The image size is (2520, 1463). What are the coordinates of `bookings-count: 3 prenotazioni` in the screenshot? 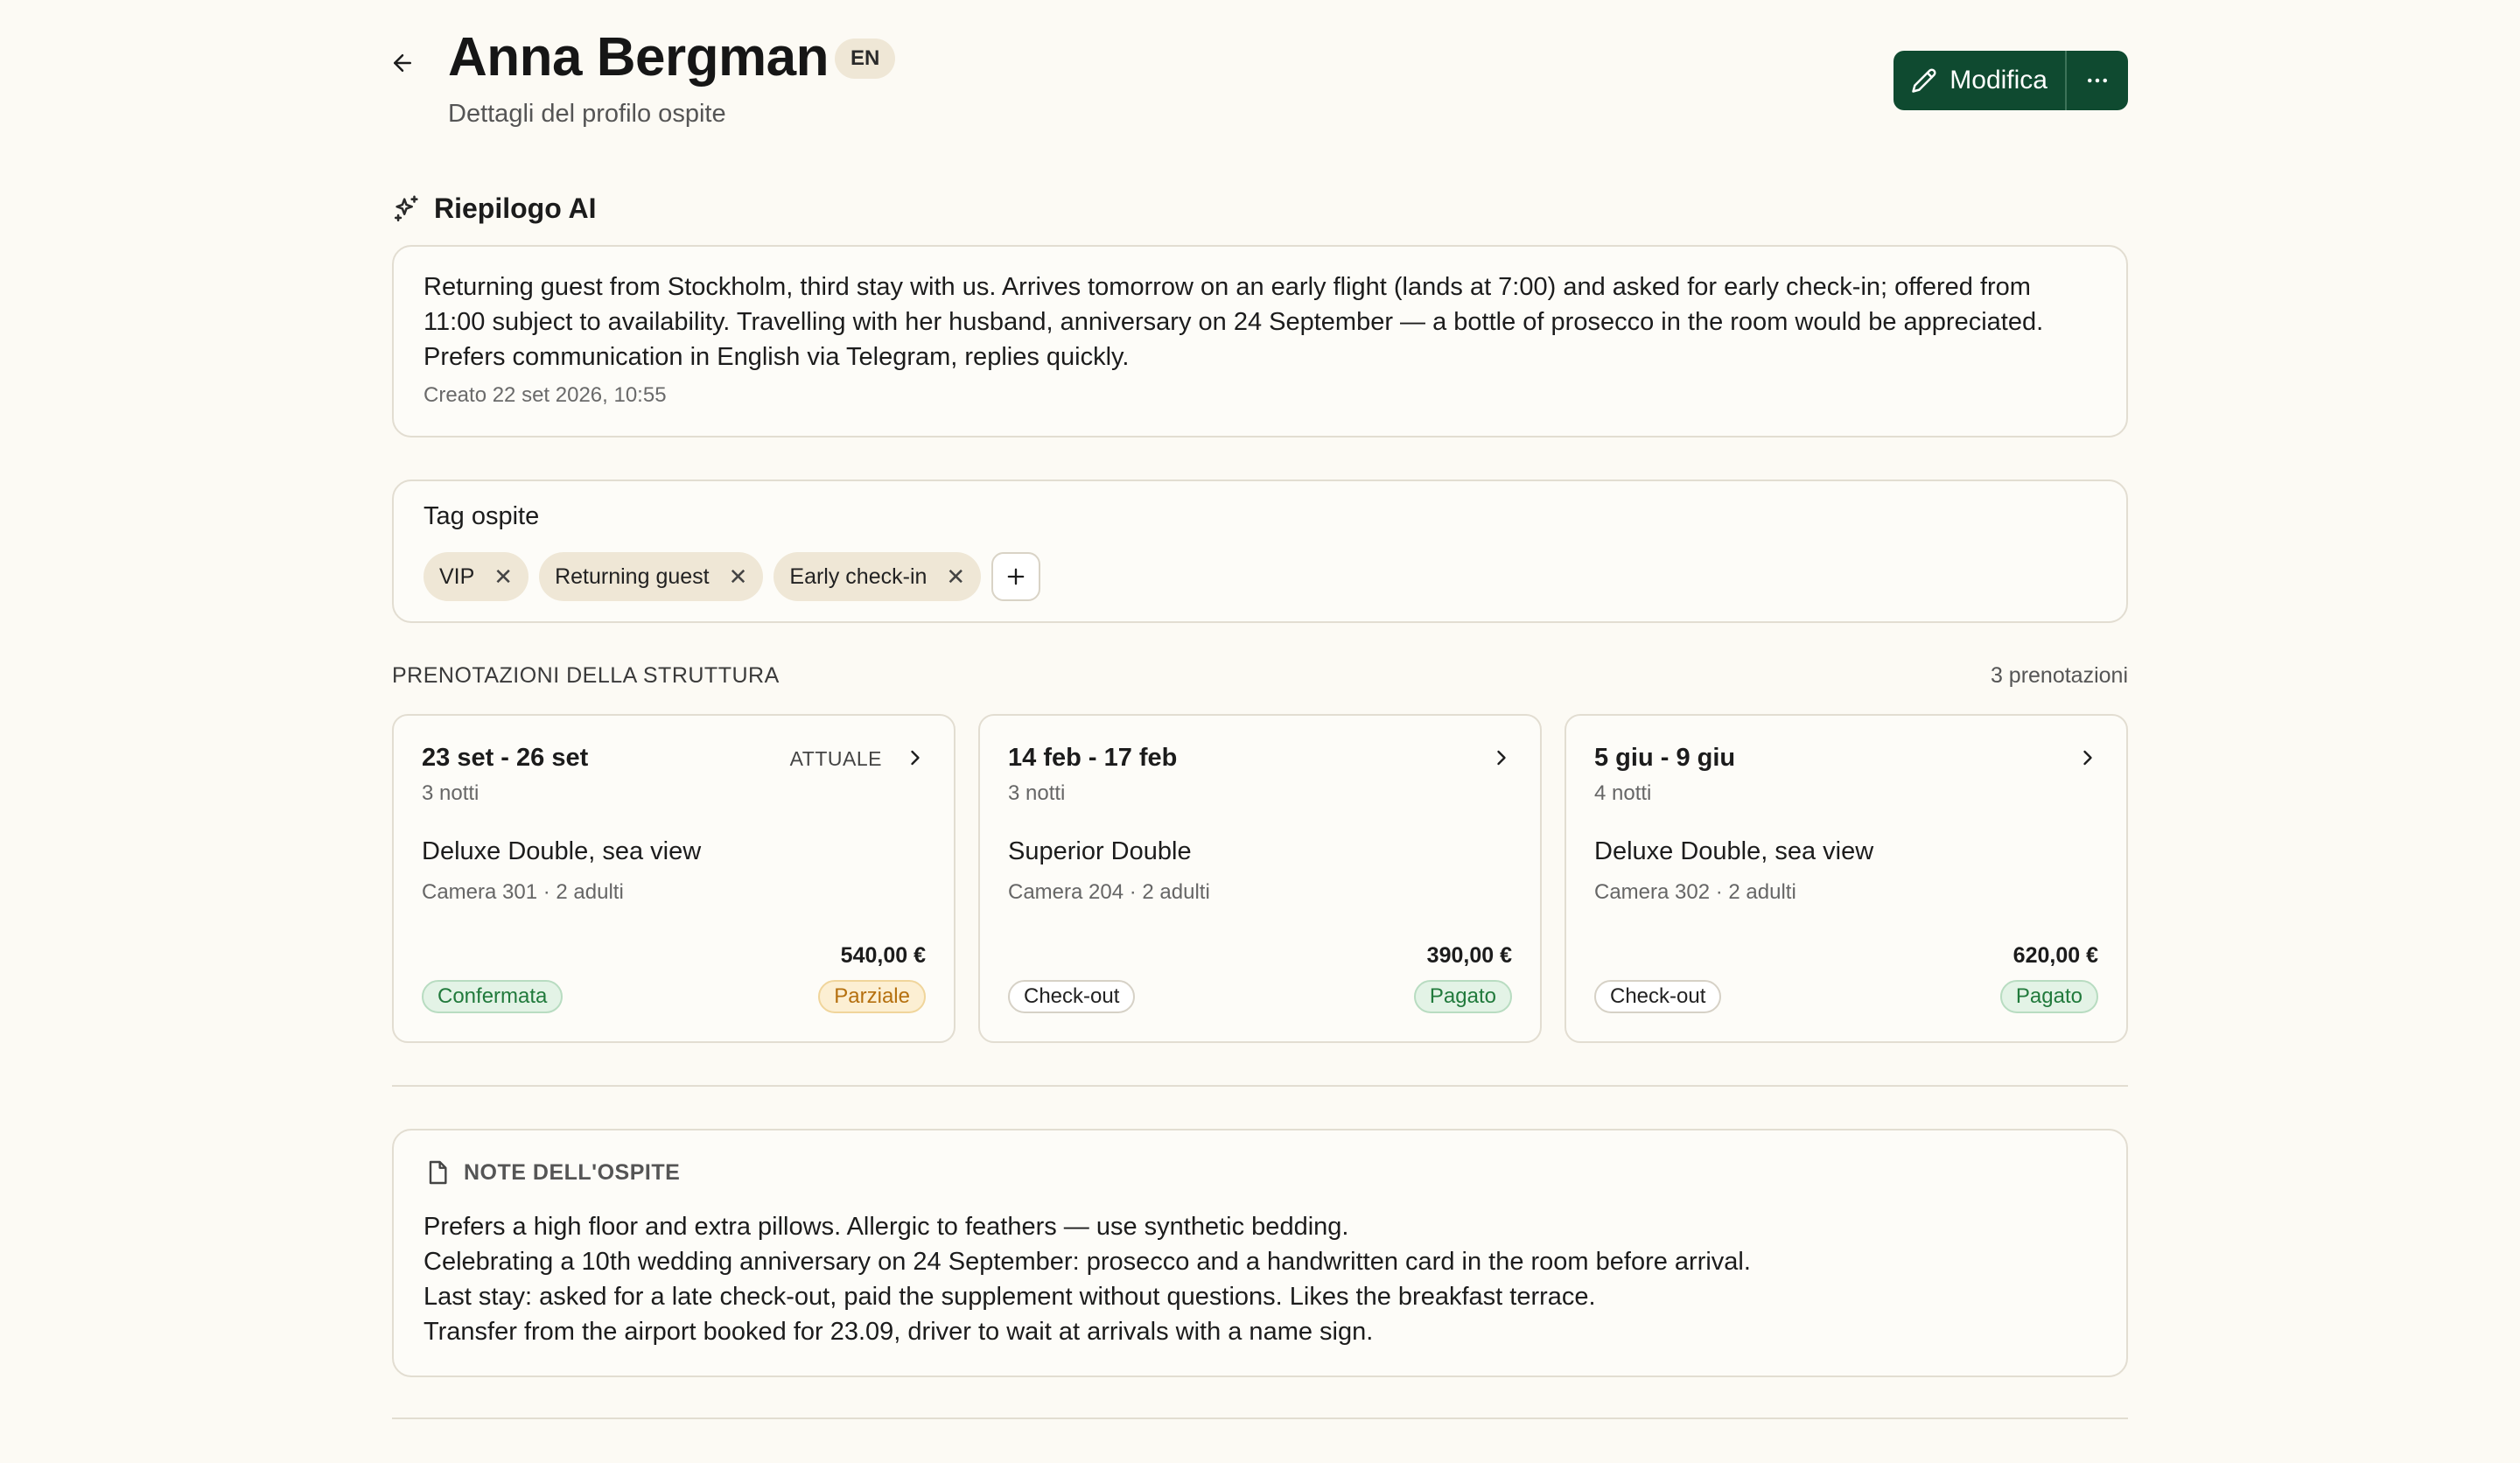 It's located at (2059, 675).